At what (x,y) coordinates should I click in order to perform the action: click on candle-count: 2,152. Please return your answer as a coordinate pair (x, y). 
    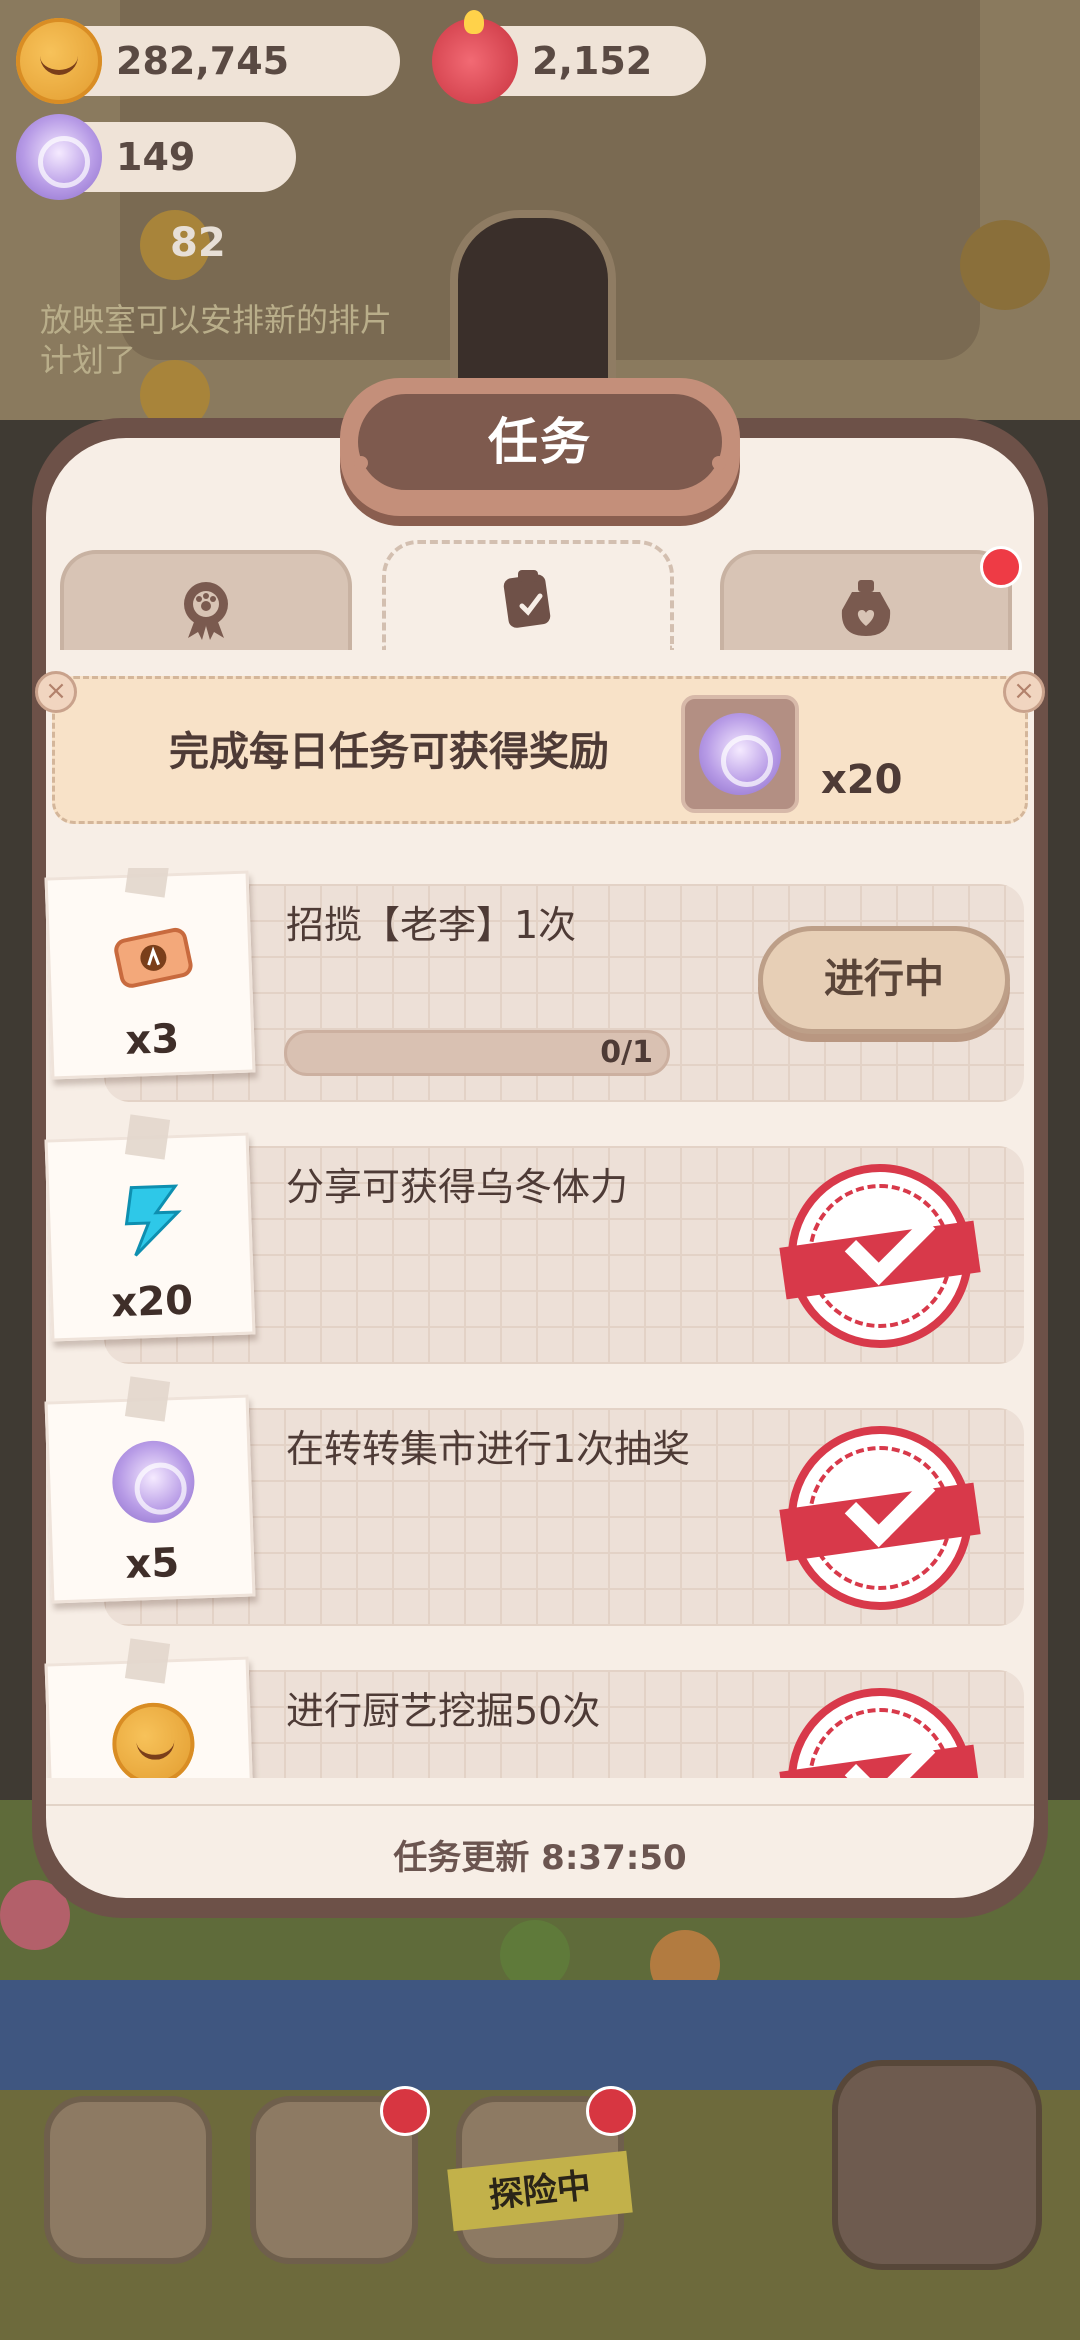
    Looking at the image, I should click on (592, 61).